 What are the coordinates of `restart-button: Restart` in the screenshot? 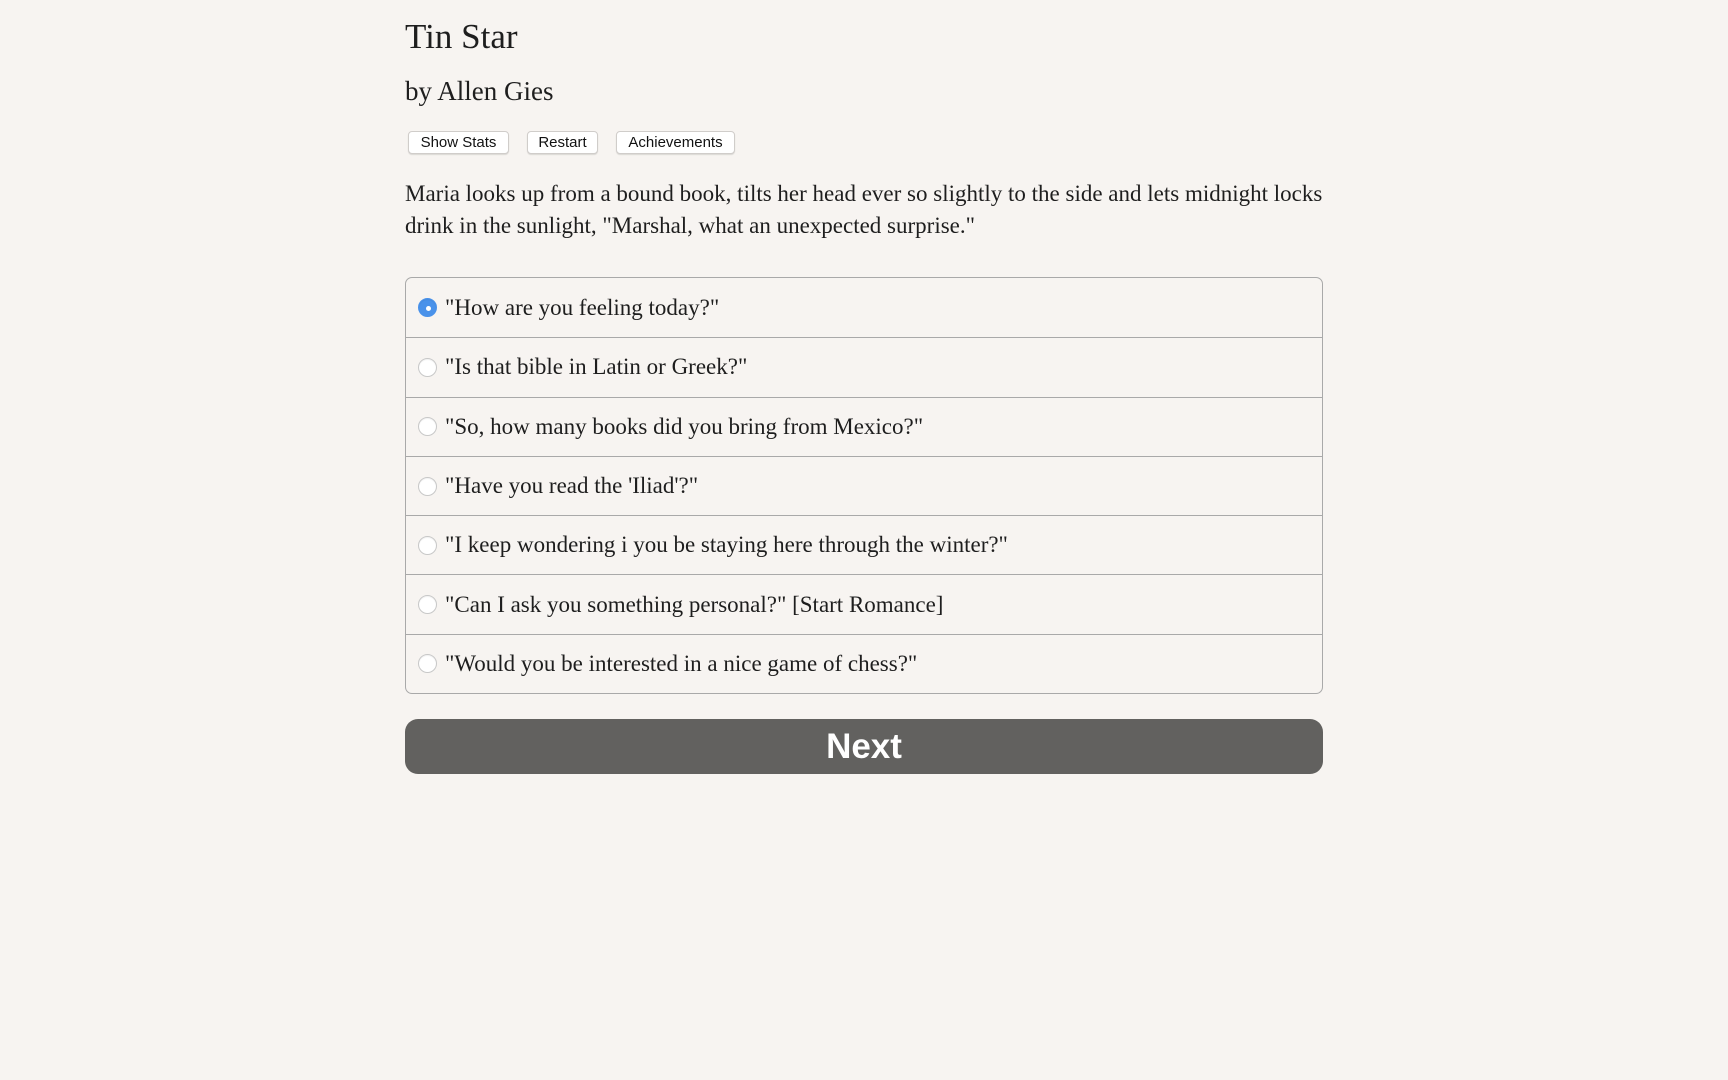 It's located at (562, 142).